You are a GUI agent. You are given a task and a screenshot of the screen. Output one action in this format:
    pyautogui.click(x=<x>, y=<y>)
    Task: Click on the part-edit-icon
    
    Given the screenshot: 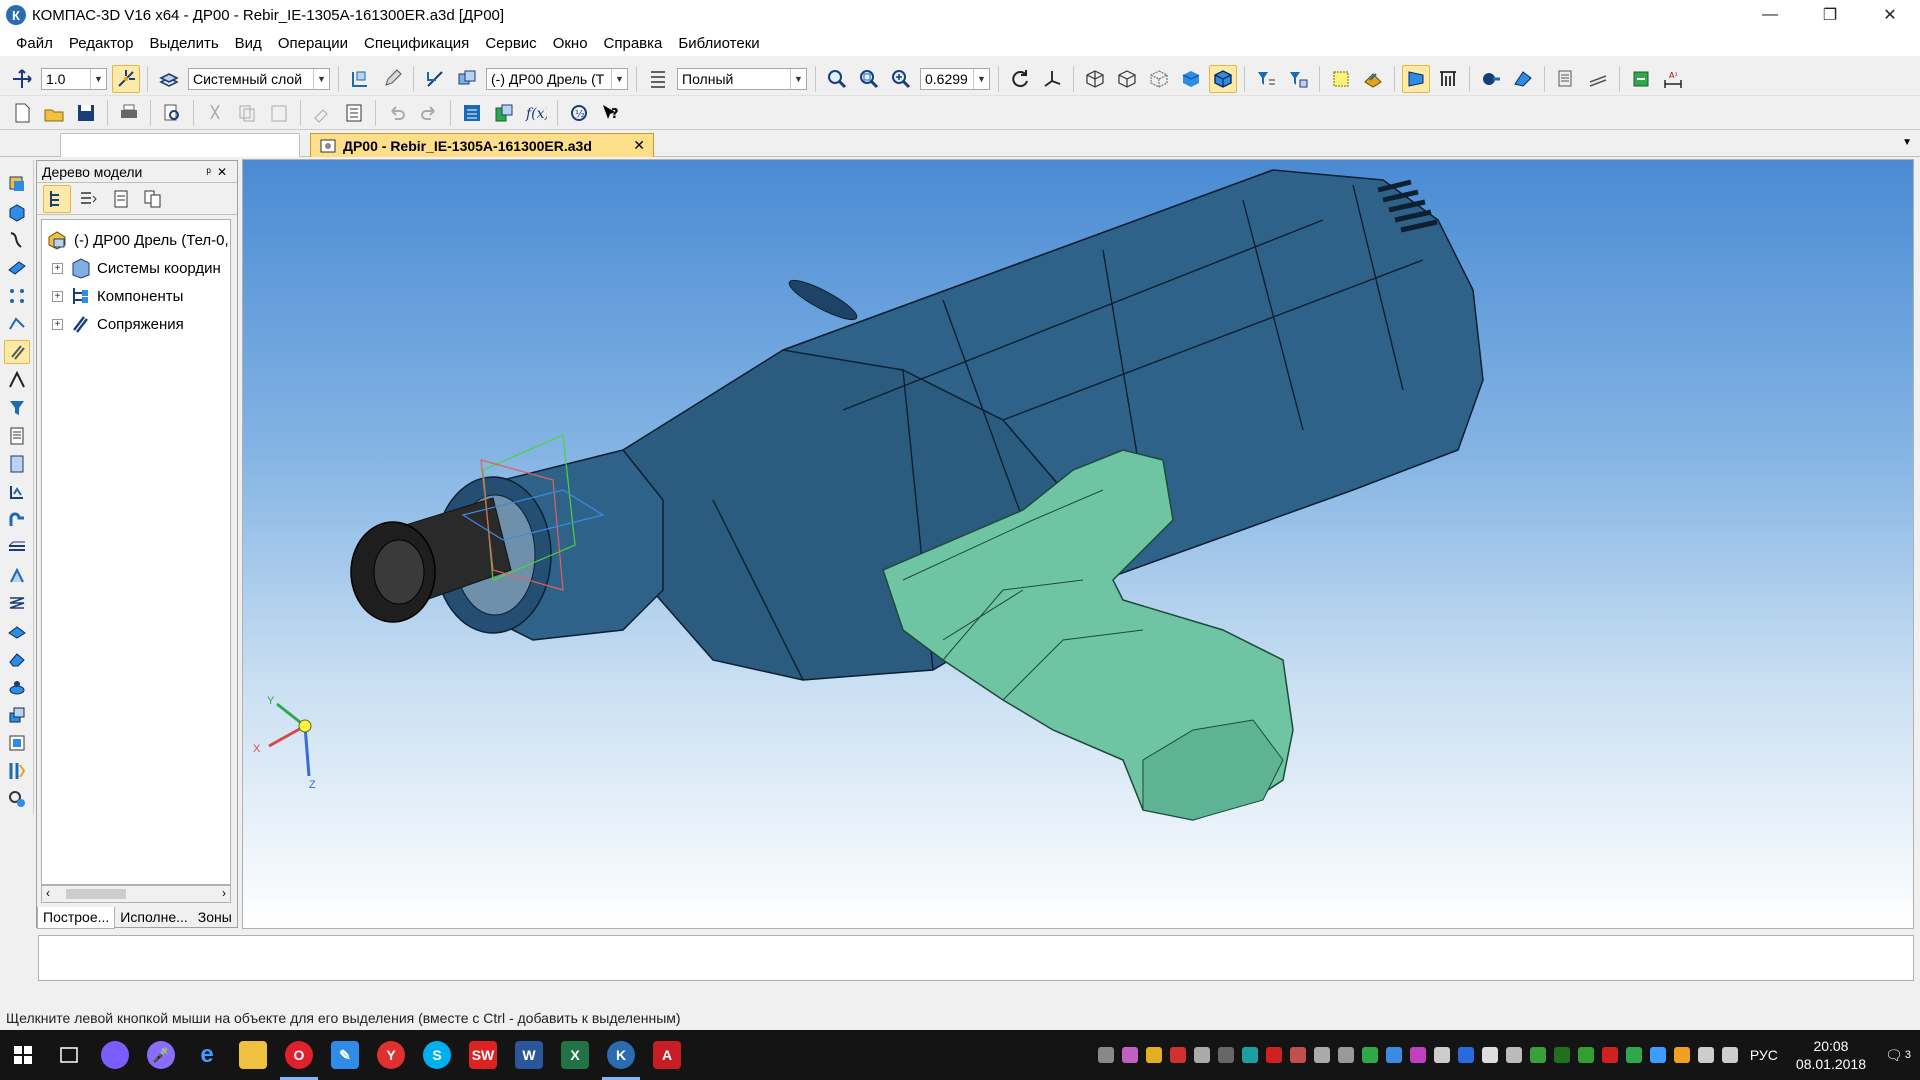 What is the action you would take?
    pyautogui.click(x=1373, y=79)
    